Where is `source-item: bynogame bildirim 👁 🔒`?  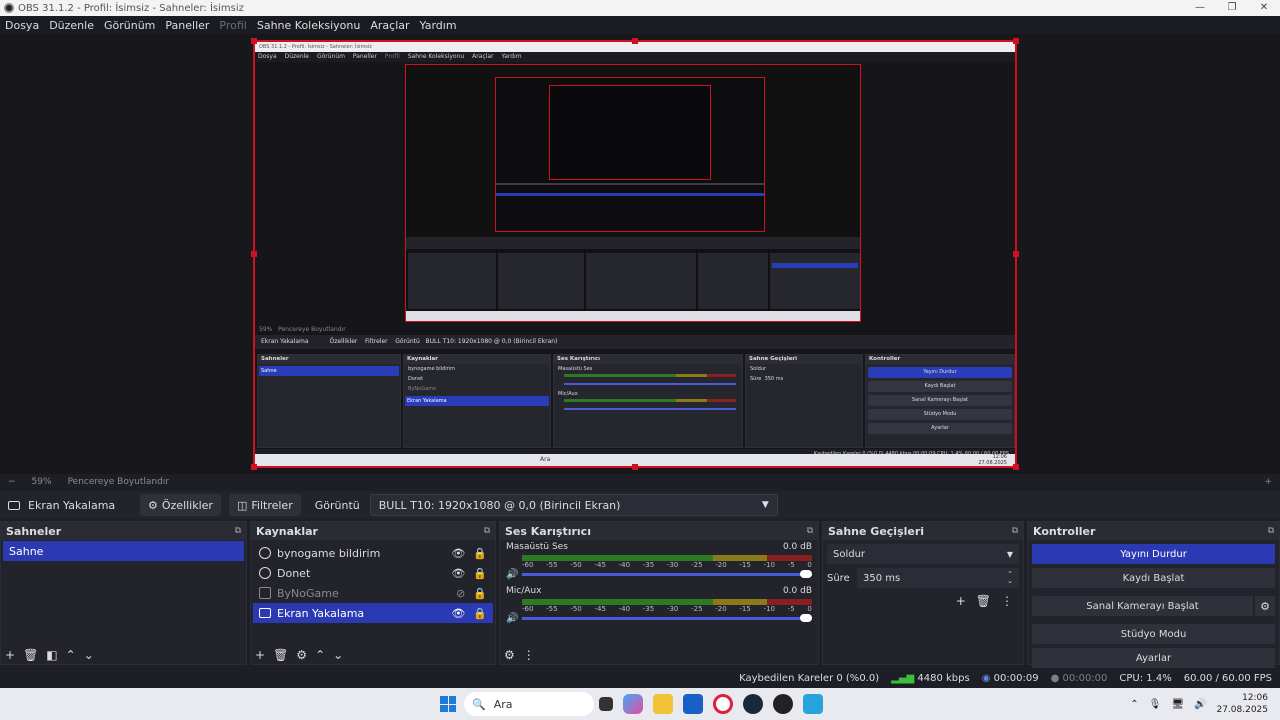
source-item: bynogame bildirim 👁 🔒 is located at coordinates (373, 553).